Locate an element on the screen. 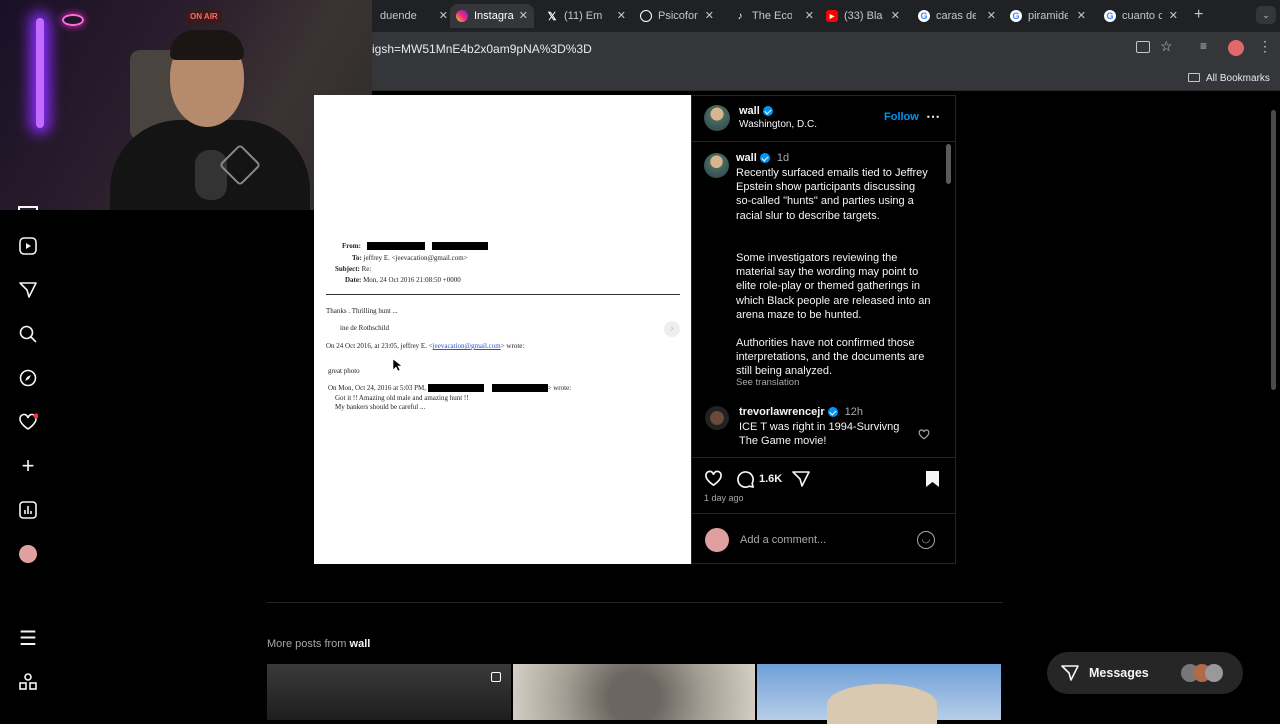  tab-label: Psicofor is located at coordinates (678, 16).